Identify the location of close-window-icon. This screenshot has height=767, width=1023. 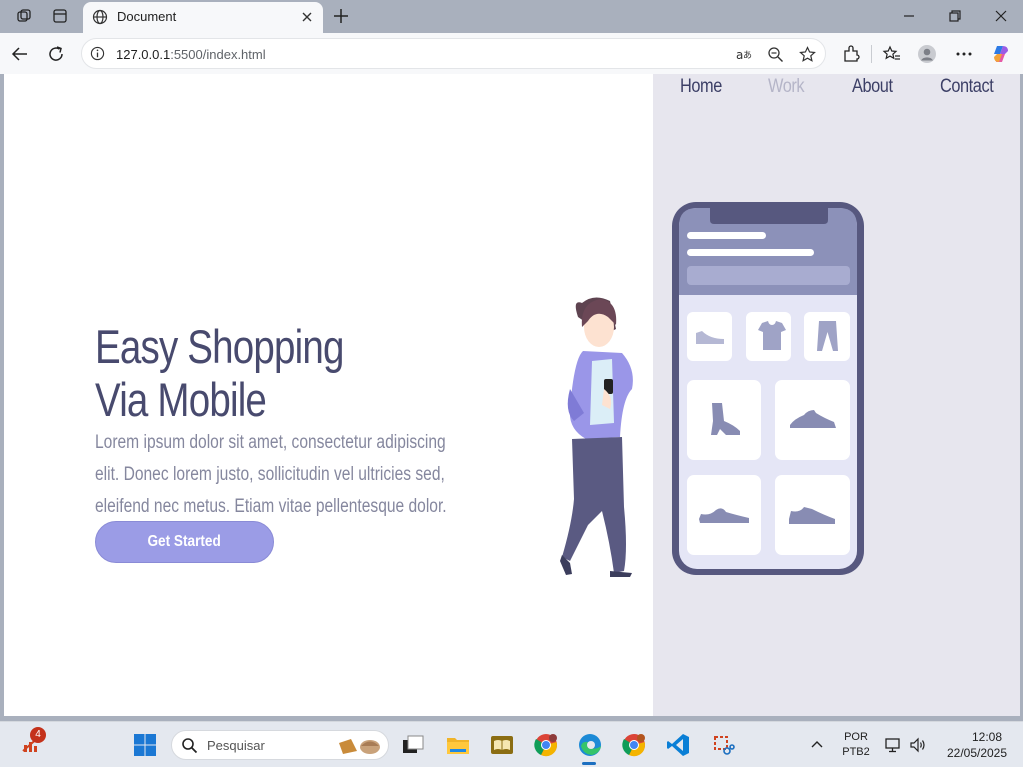
(1001, 16).